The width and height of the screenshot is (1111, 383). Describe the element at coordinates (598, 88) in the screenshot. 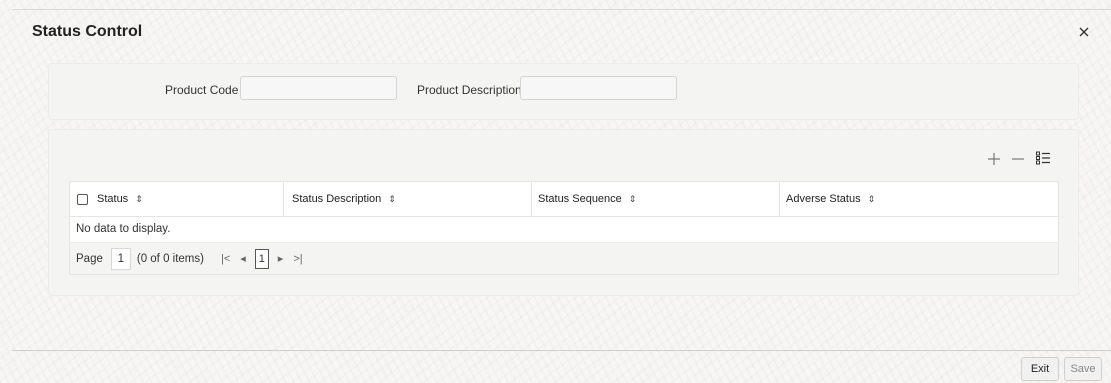

I see `product-description-field` at that location.